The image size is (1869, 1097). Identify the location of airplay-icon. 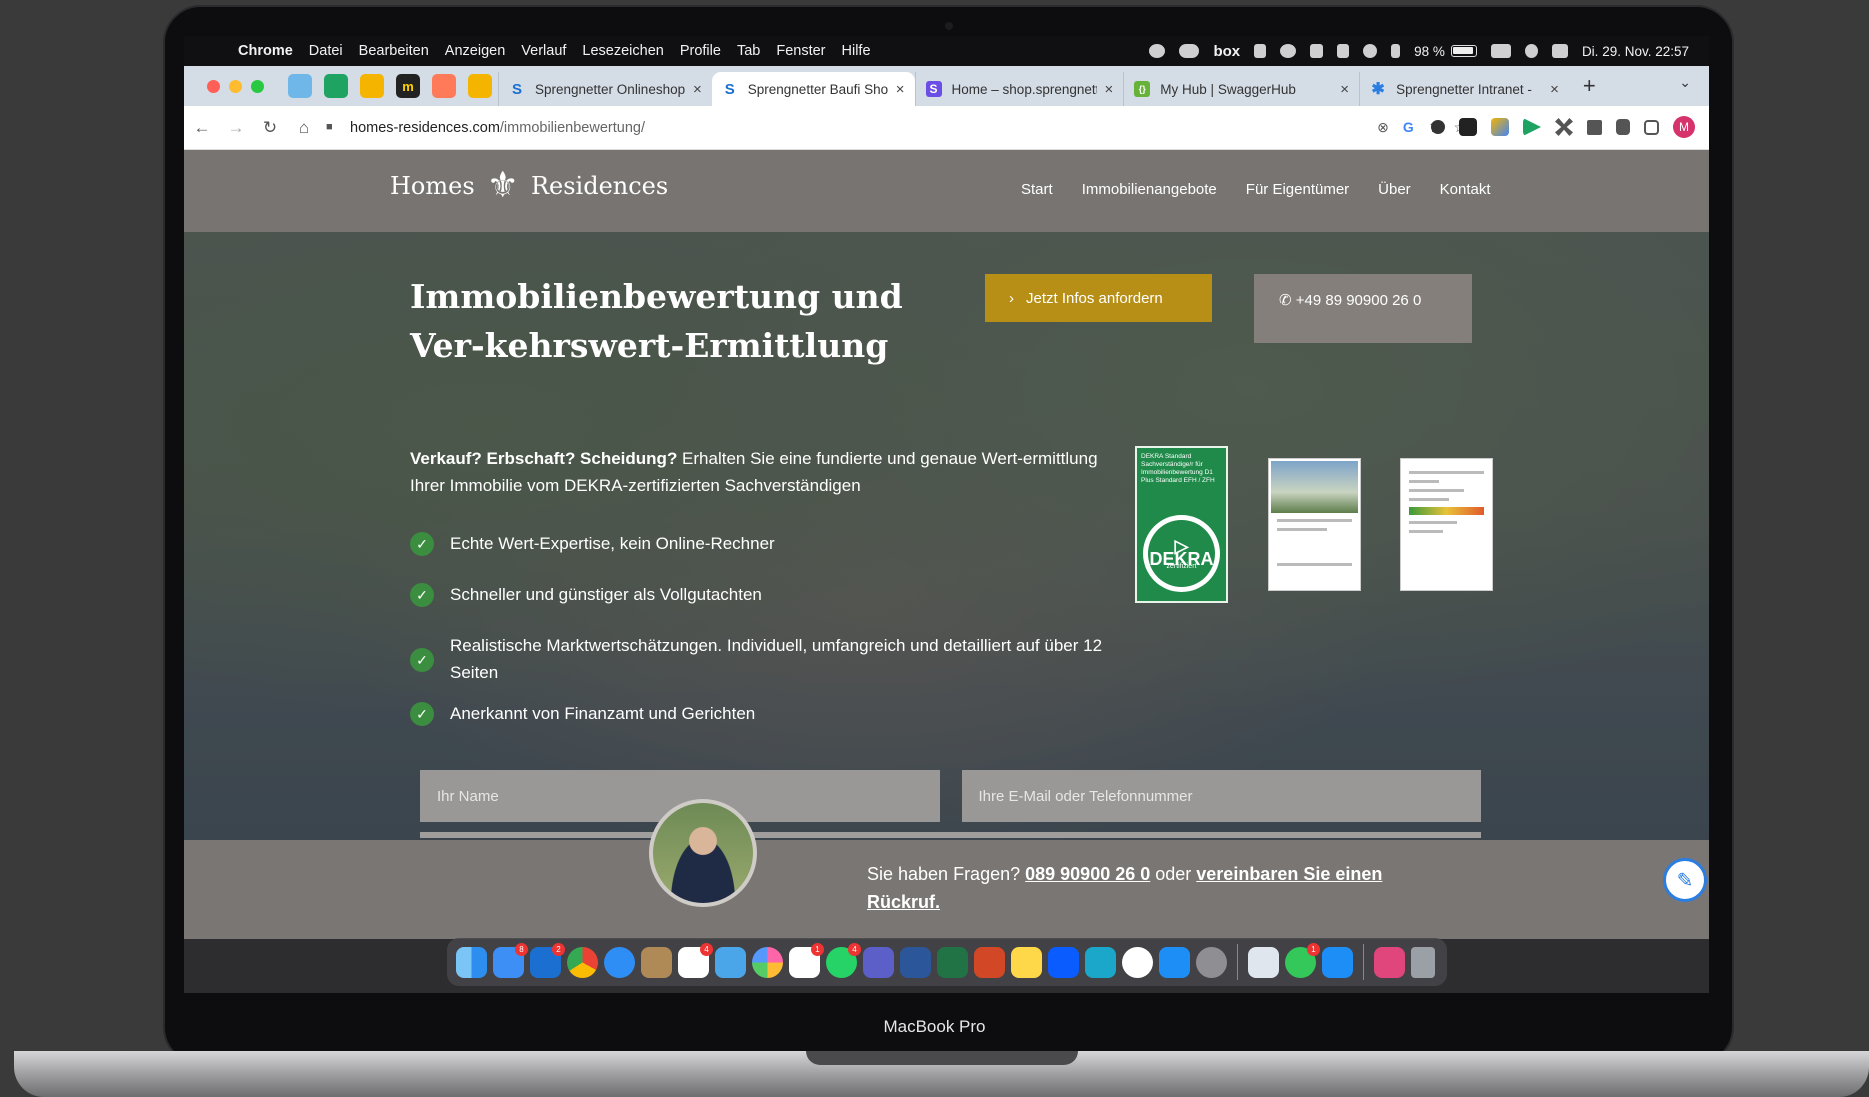
(1500, 51).